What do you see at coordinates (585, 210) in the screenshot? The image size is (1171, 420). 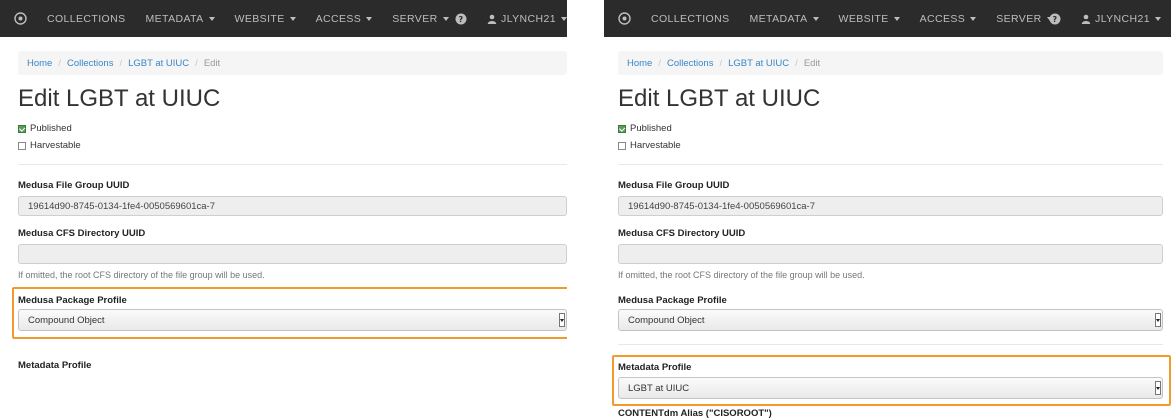 I see `gutter` at bounding box center [585, 210].